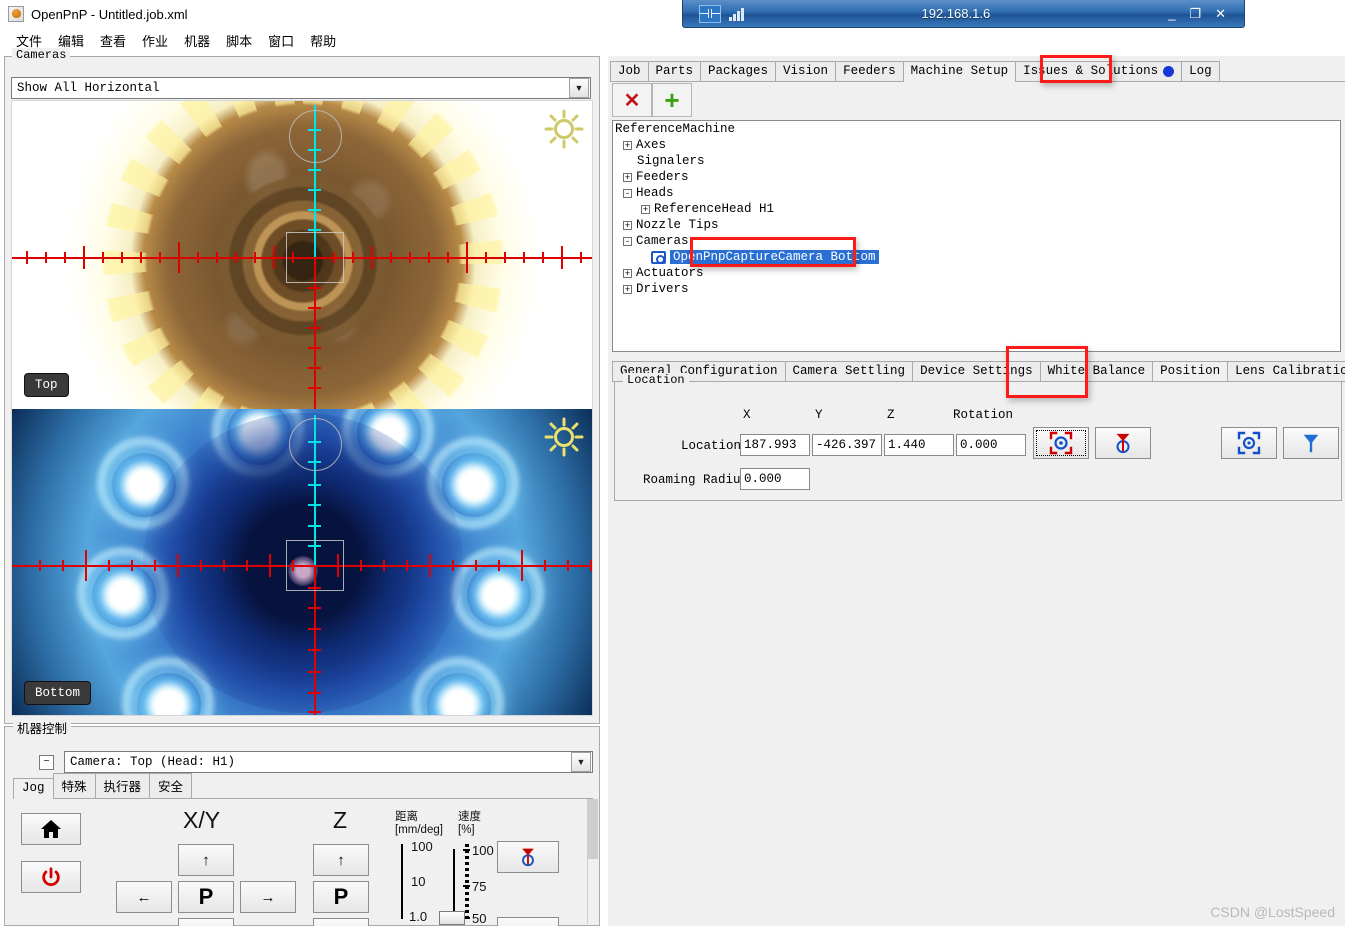  Describe the element at coordinates (1061, 443) in the screenshot. I see `capture-camera-location-button` at that location.